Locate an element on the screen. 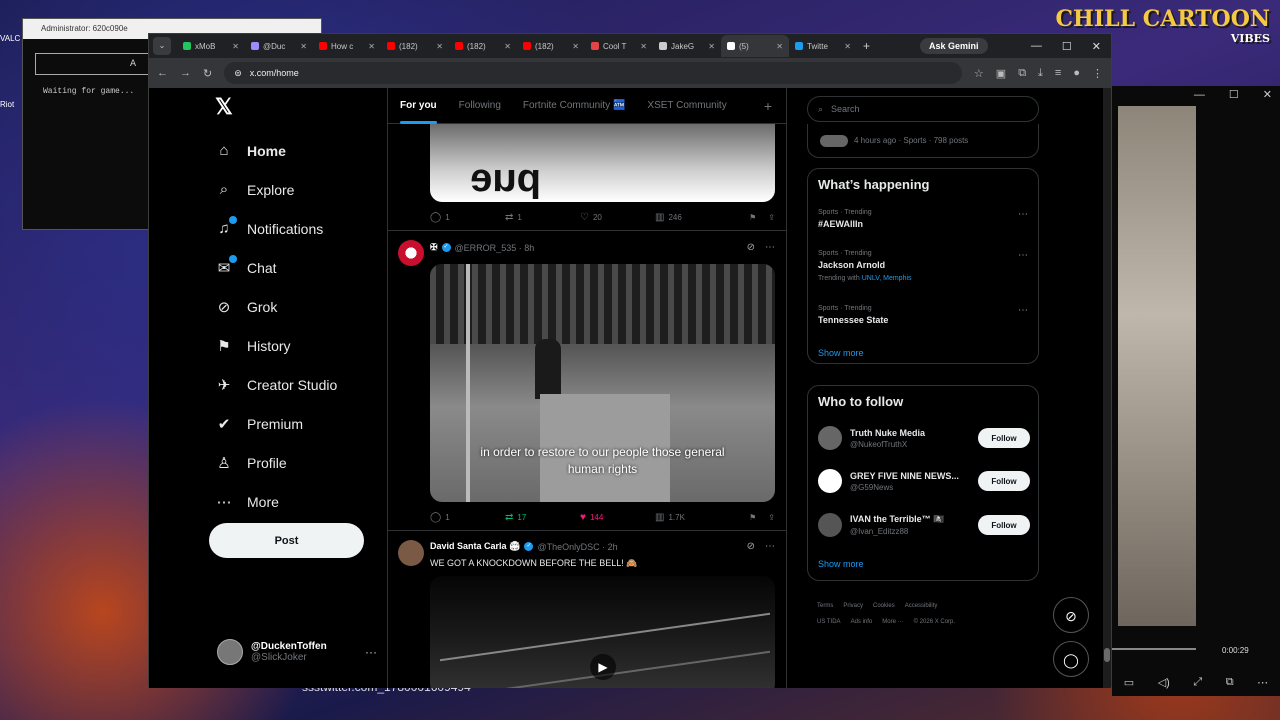  footer-link: US TIDA is located at coordinates (829, 622).